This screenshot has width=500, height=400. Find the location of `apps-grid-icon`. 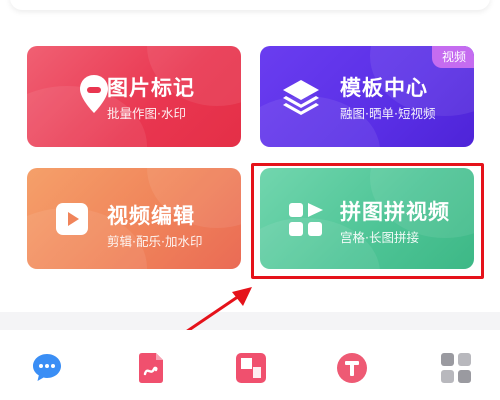

apps-grid-icon is located at coordinates (456, 368).